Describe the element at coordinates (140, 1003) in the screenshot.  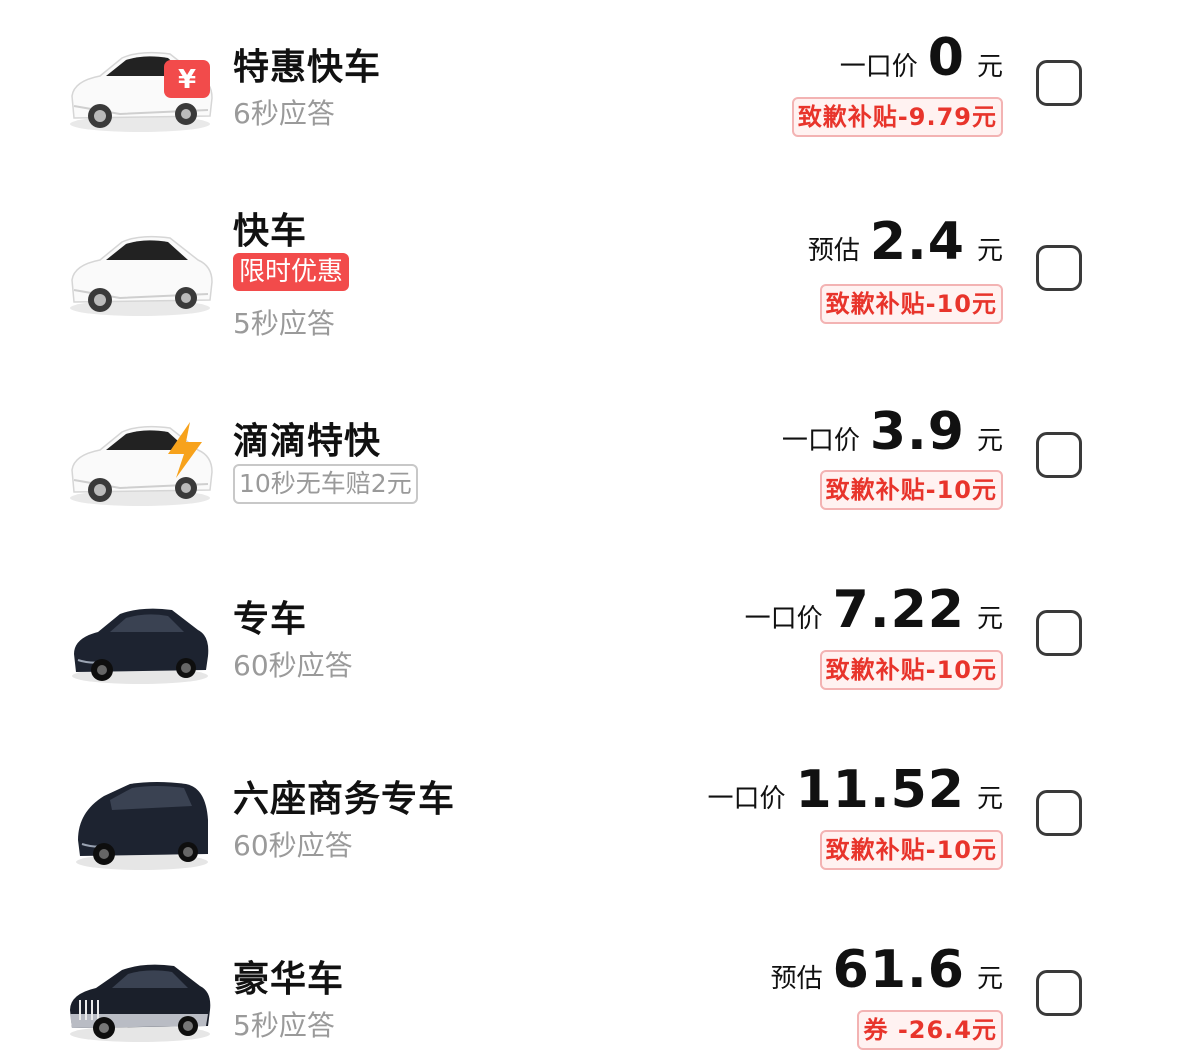
I see `luxury-car-icon` at that location.